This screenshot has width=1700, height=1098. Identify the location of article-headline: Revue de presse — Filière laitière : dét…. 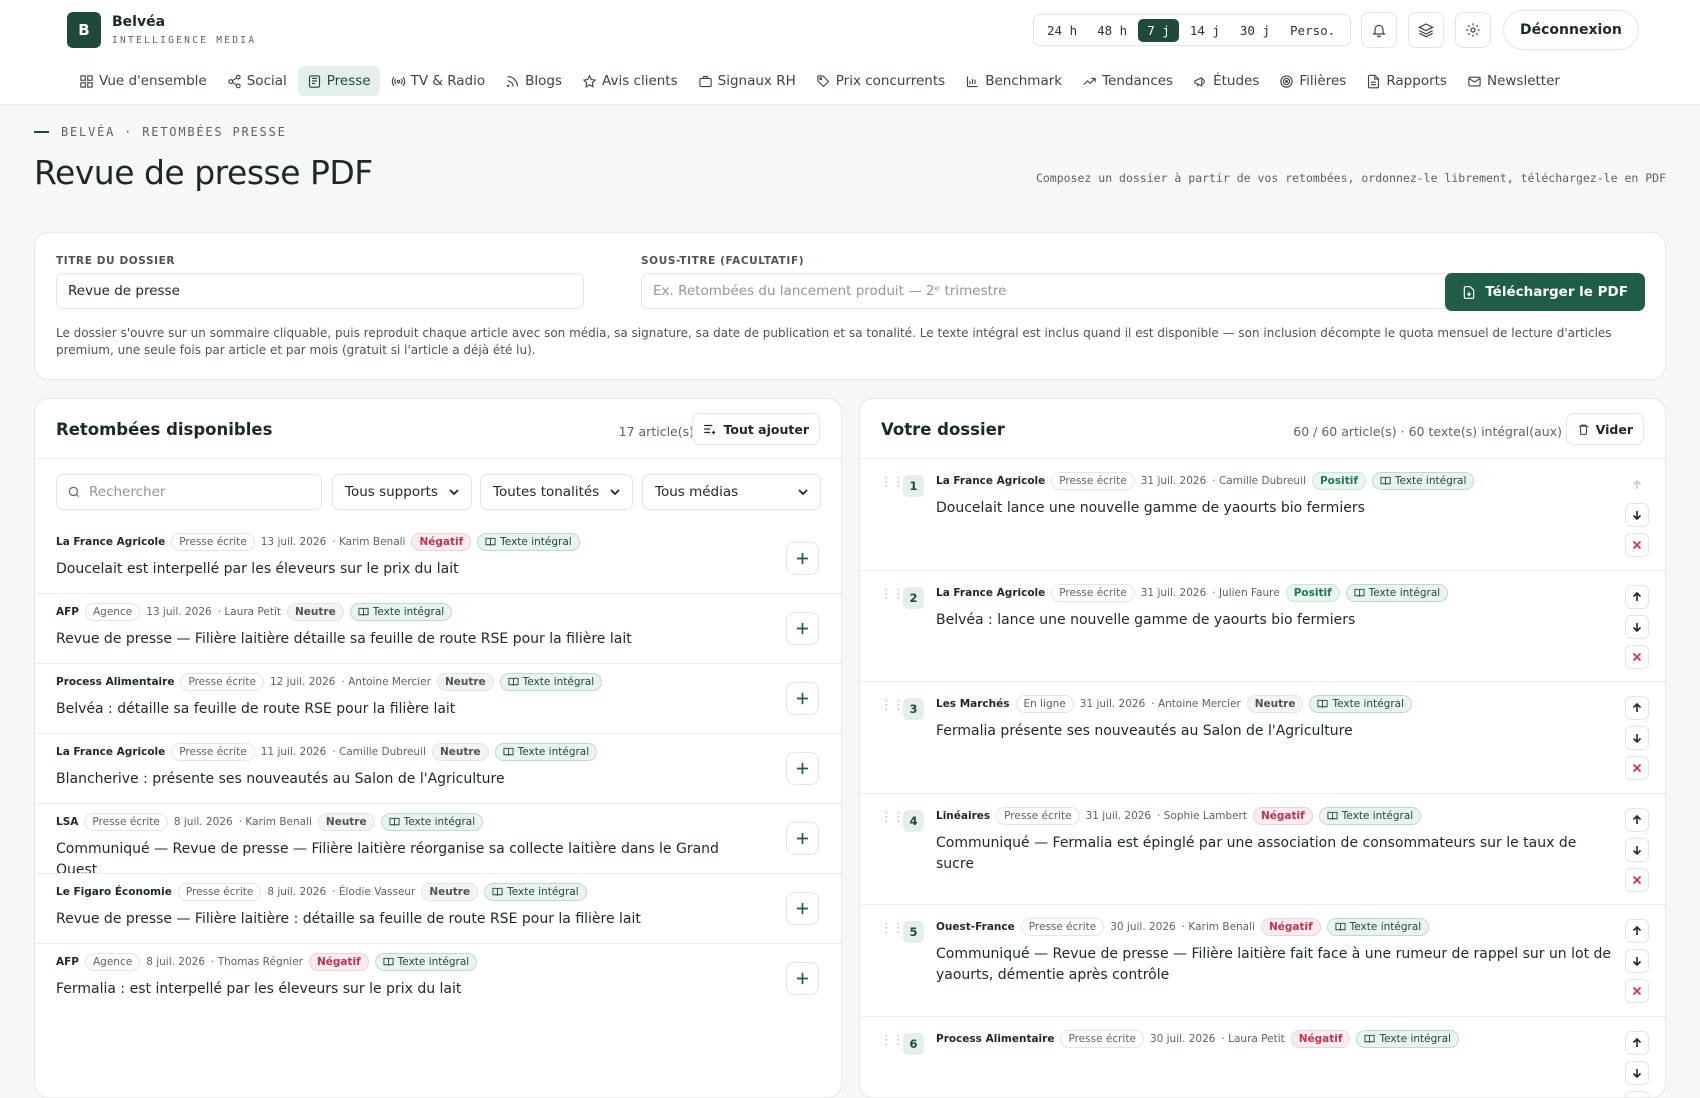
(401, 919).